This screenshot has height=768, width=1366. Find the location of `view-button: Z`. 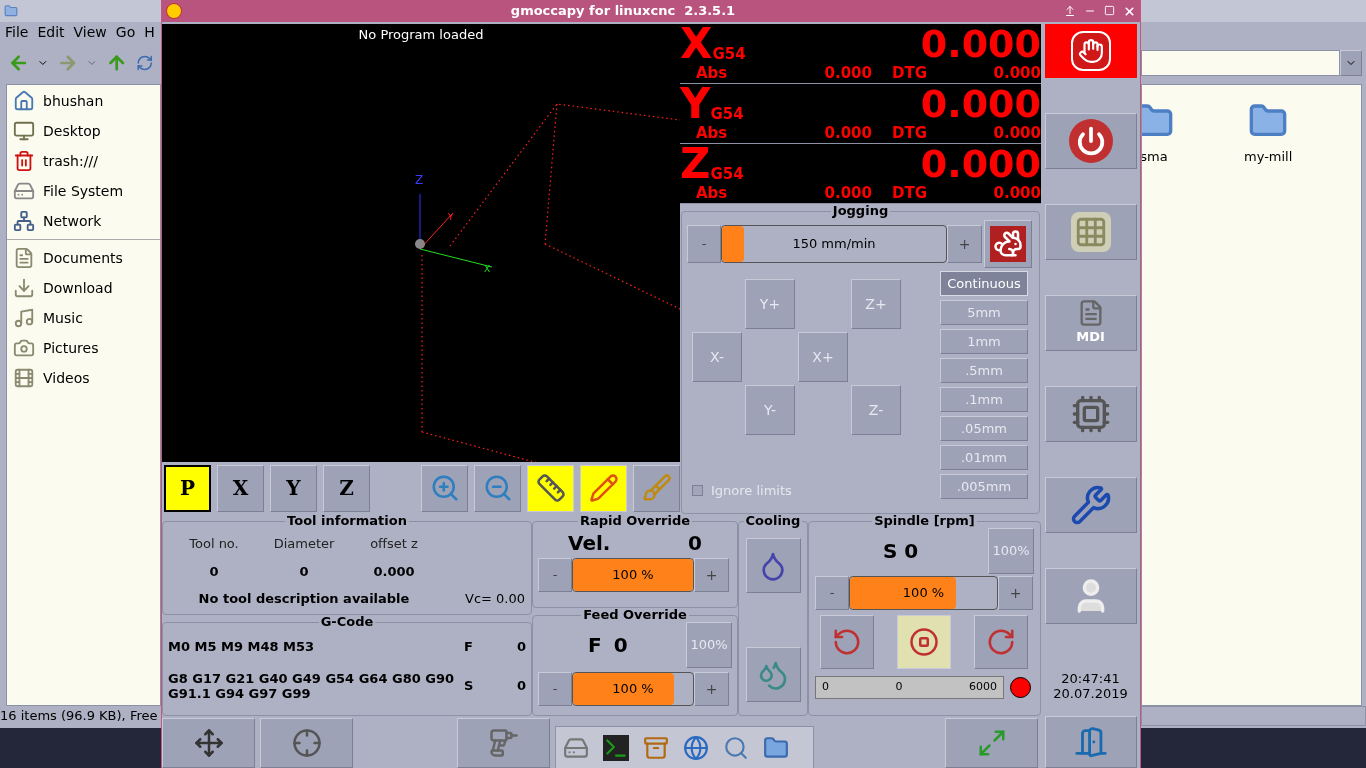

view-button: Z is located at coordinates (346, 488).